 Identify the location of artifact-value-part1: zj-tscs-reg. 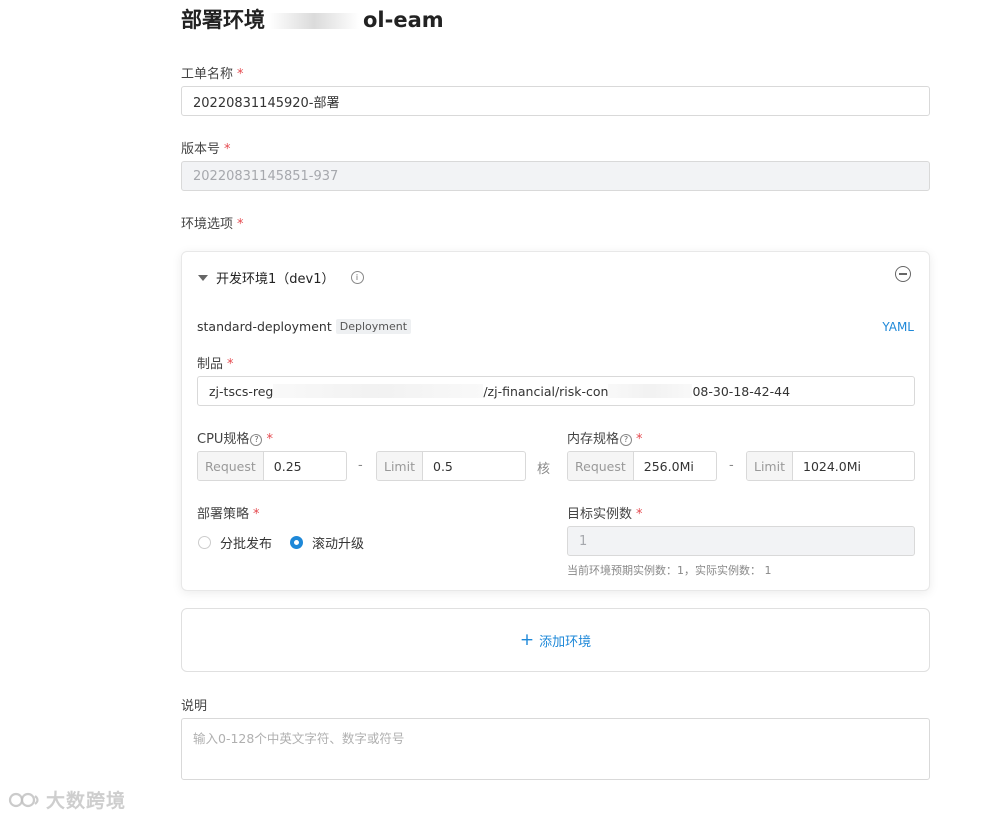
(241, 391).